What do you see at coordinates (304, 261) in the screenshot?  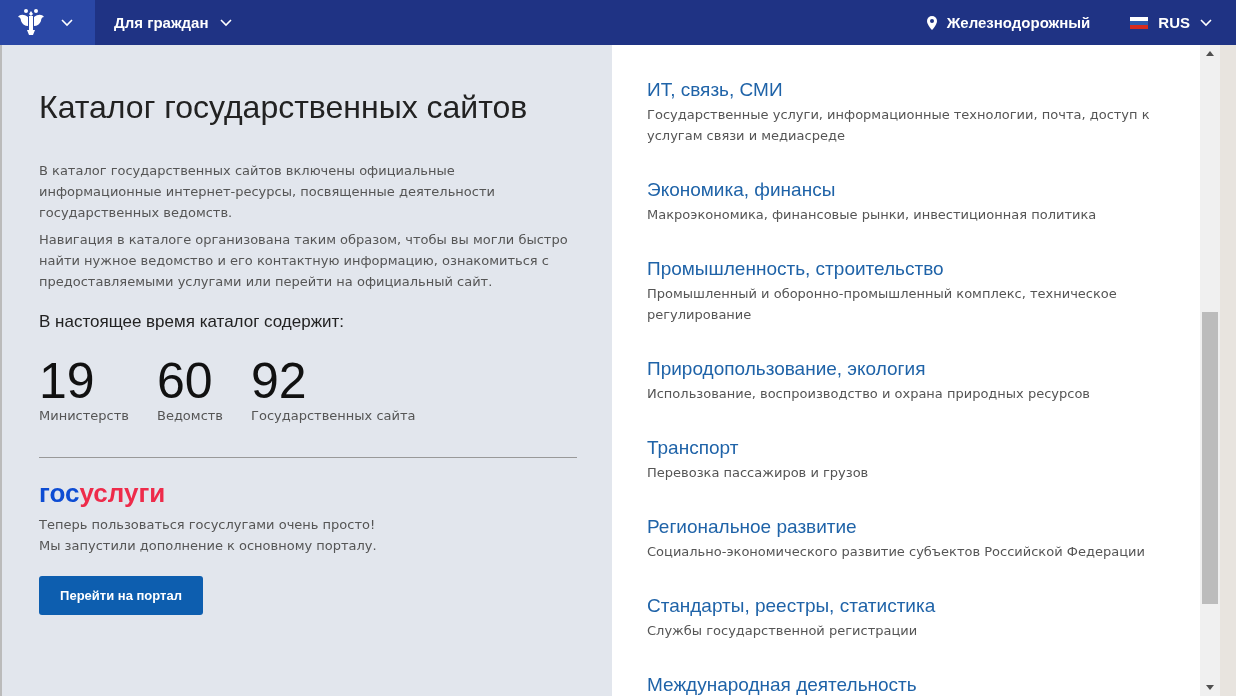 I see `intro-paragraph: Навигация в каталоге организована таким образом, чтобы вы могли быстро найти нужное ведомство и его контактную информацию, ознакомиться с предоставляемыми услугами или перейти на официальный сайт.` at bounding box center [304, 261].